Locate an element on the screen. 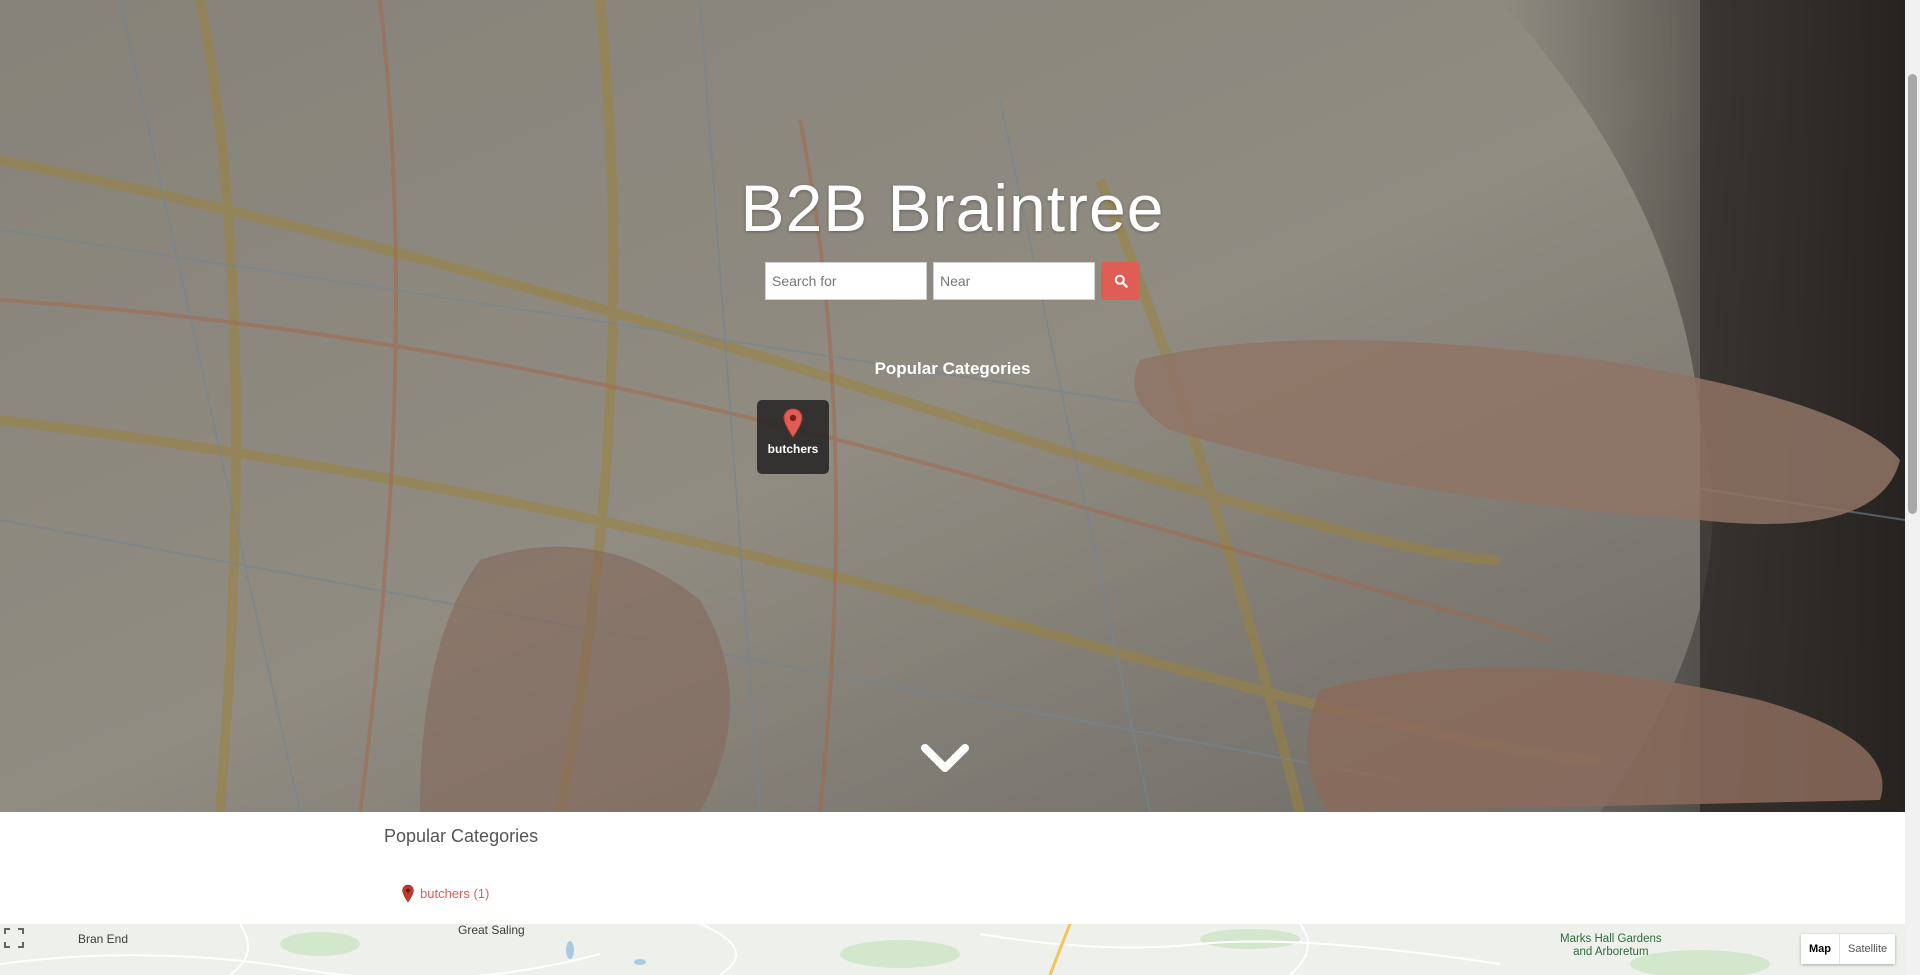  category-tile-butchers: butchers is located at coordinates (793, 437).